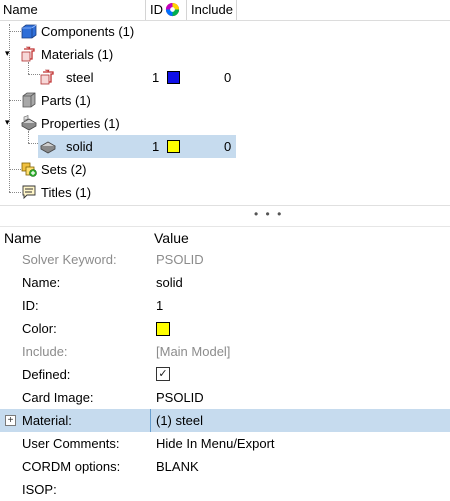  What do you see at coordinates (58, 397) in the screenshot?
I see `property-name: Card Image:` at bounding box center [58, 397].